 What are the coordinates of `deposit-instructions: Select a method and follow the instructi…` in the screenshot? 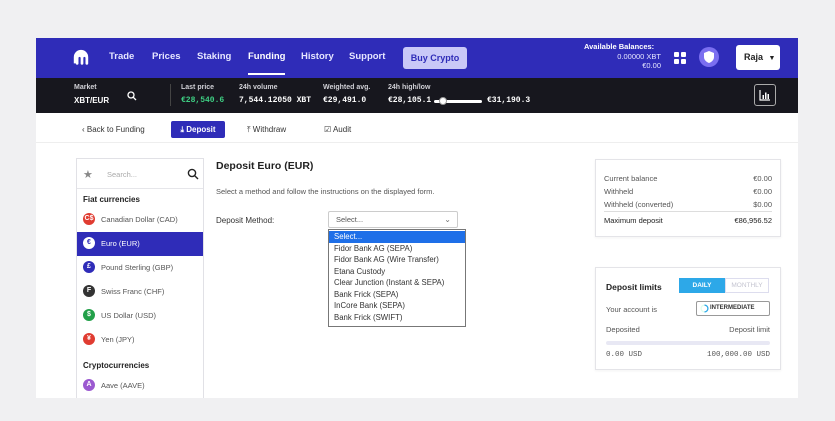 It's located at (325, 191).